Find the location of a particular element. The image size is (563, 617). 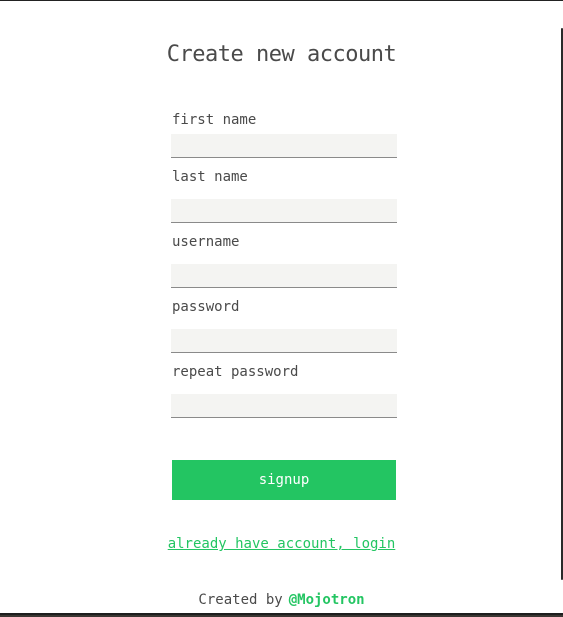

login-link: already have account, login is located at coordinates (281, 544).